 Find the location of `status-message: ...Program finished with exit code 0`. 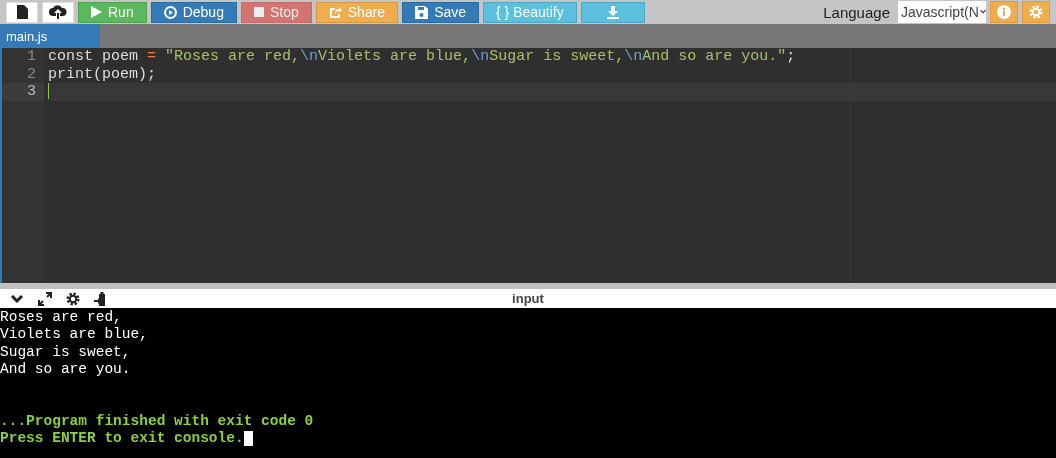

status-message: ...Program finished with exit code 0 is located at coordinates (157, 420).